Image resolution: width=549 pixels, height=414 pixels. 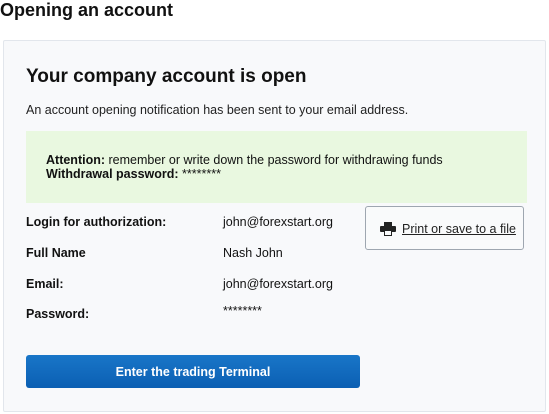 What do you see at coordinates (76, 160) in the screenshot?
I see `attention-label: Attention:` at bounding box center [76, 160].